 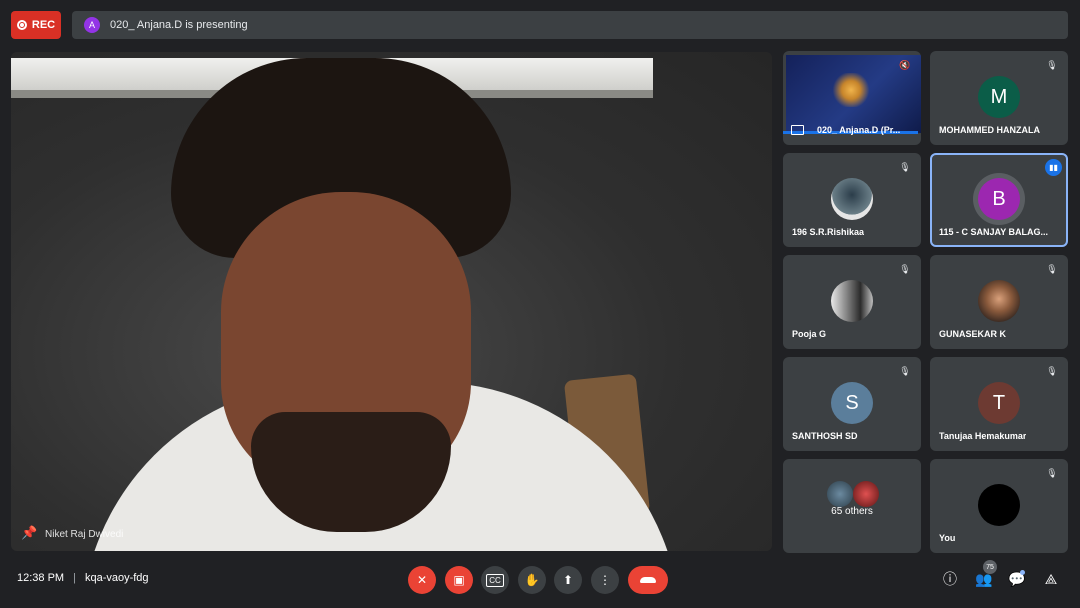 I want to click on presenter-avatar: A, so click(x=92, y=25).